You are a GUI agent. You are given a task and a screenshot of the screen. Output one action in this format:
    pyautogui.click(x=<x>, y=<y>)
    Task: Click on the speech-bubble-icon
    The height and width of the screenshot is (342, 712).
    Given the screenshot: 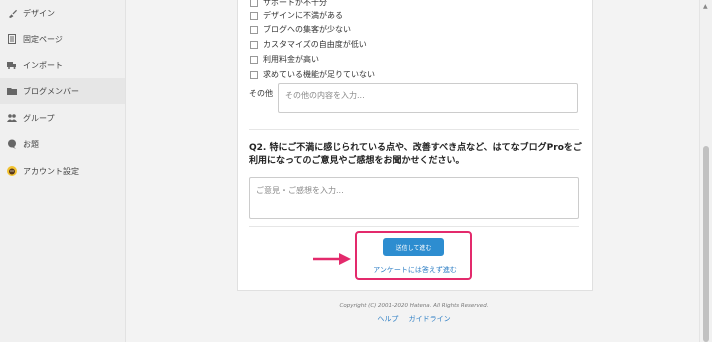 What is the action you would take?
    pyautogui.click(x=12, y=144)
    